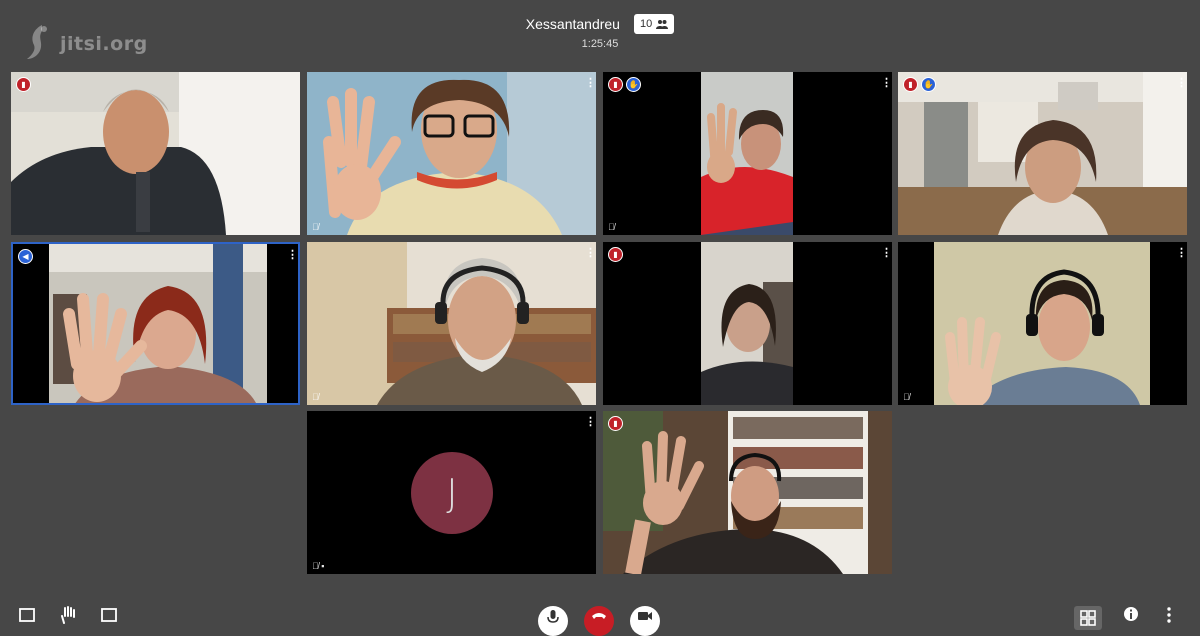 The height and width of the screenshot is (636, 1200). I want to click on info-button, so click(1131, 615).